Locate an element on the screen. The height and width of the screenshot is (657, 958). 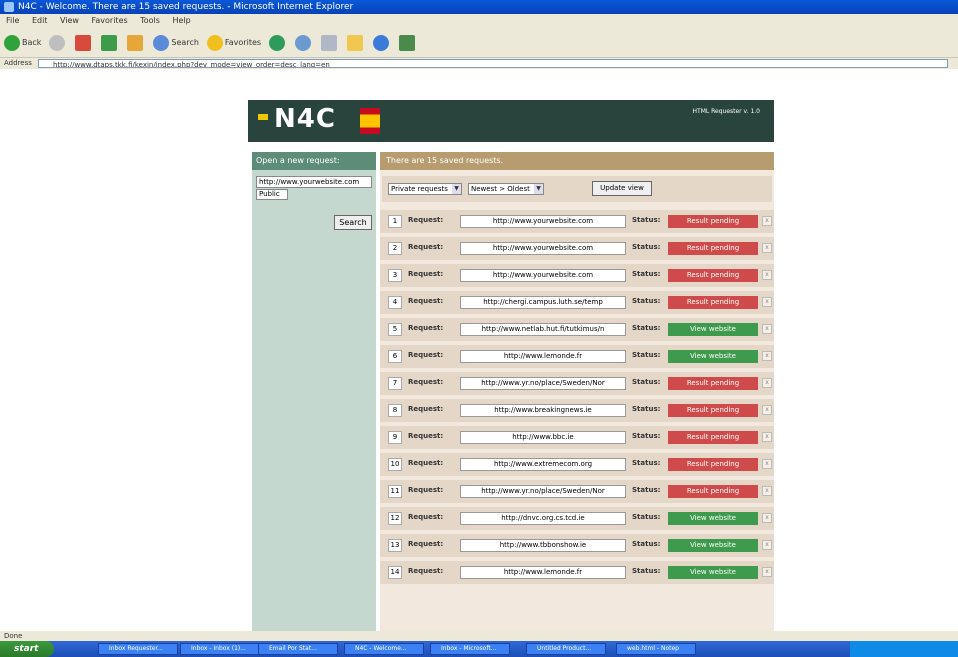
browser-toolbar: Back Search Favorites is located at coordinates (479, 43).